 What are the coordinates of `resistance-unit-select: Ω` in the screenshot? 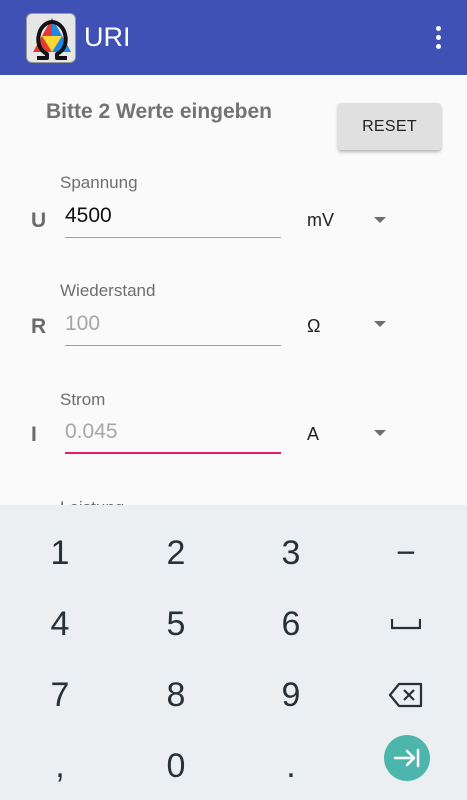 It's located at (313, 326).